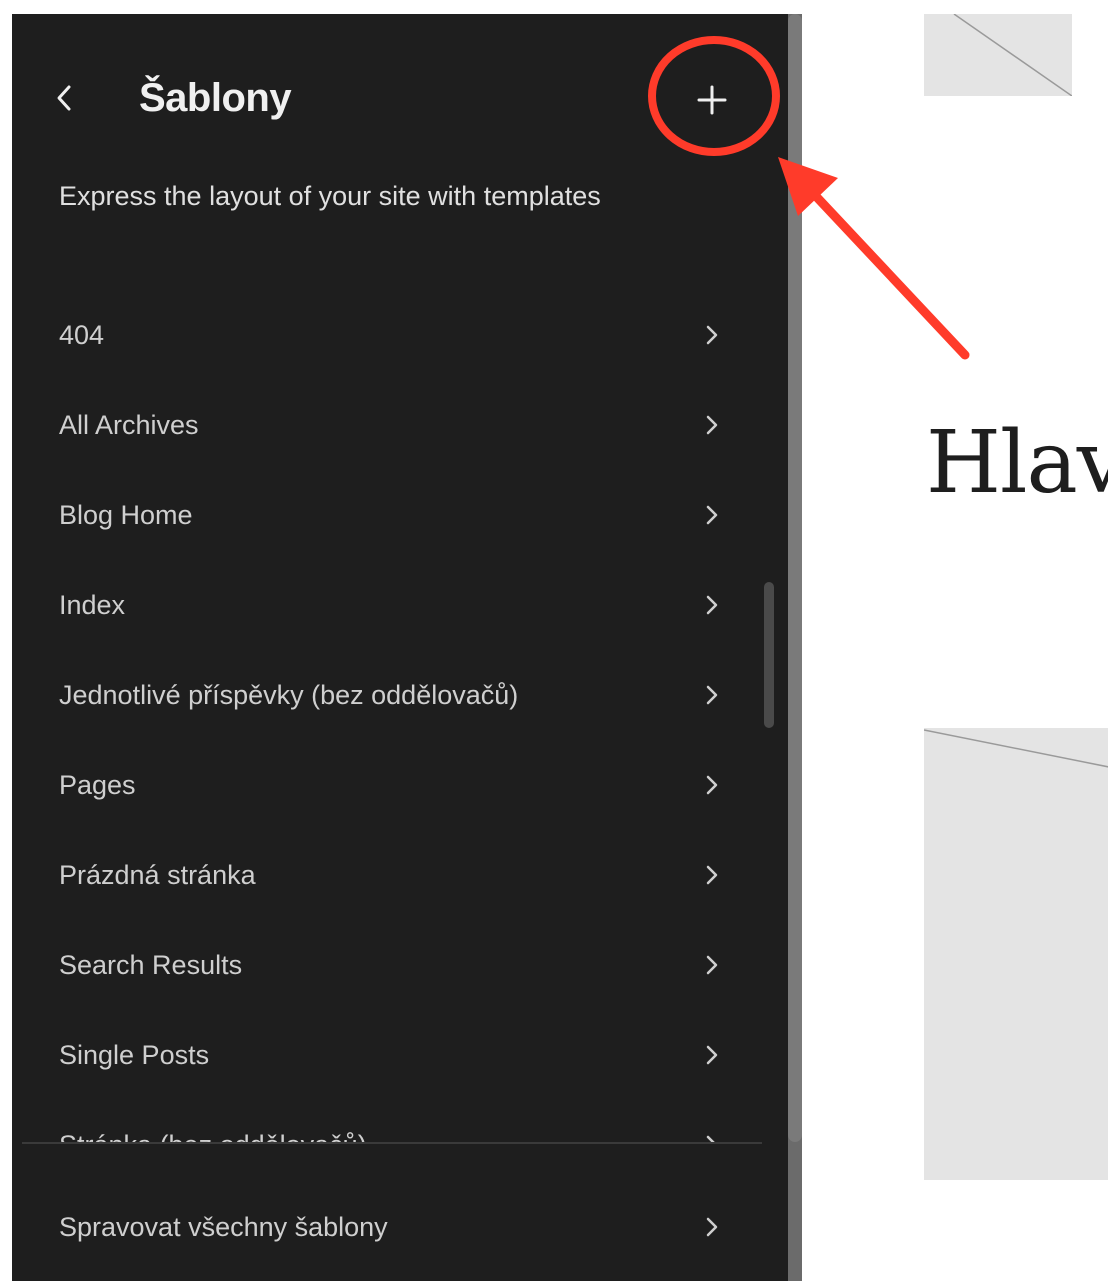  Describe the element at coordinates (157, 875) in the screenshot. I see `template-item-label: Prázdná stránka` at that location.